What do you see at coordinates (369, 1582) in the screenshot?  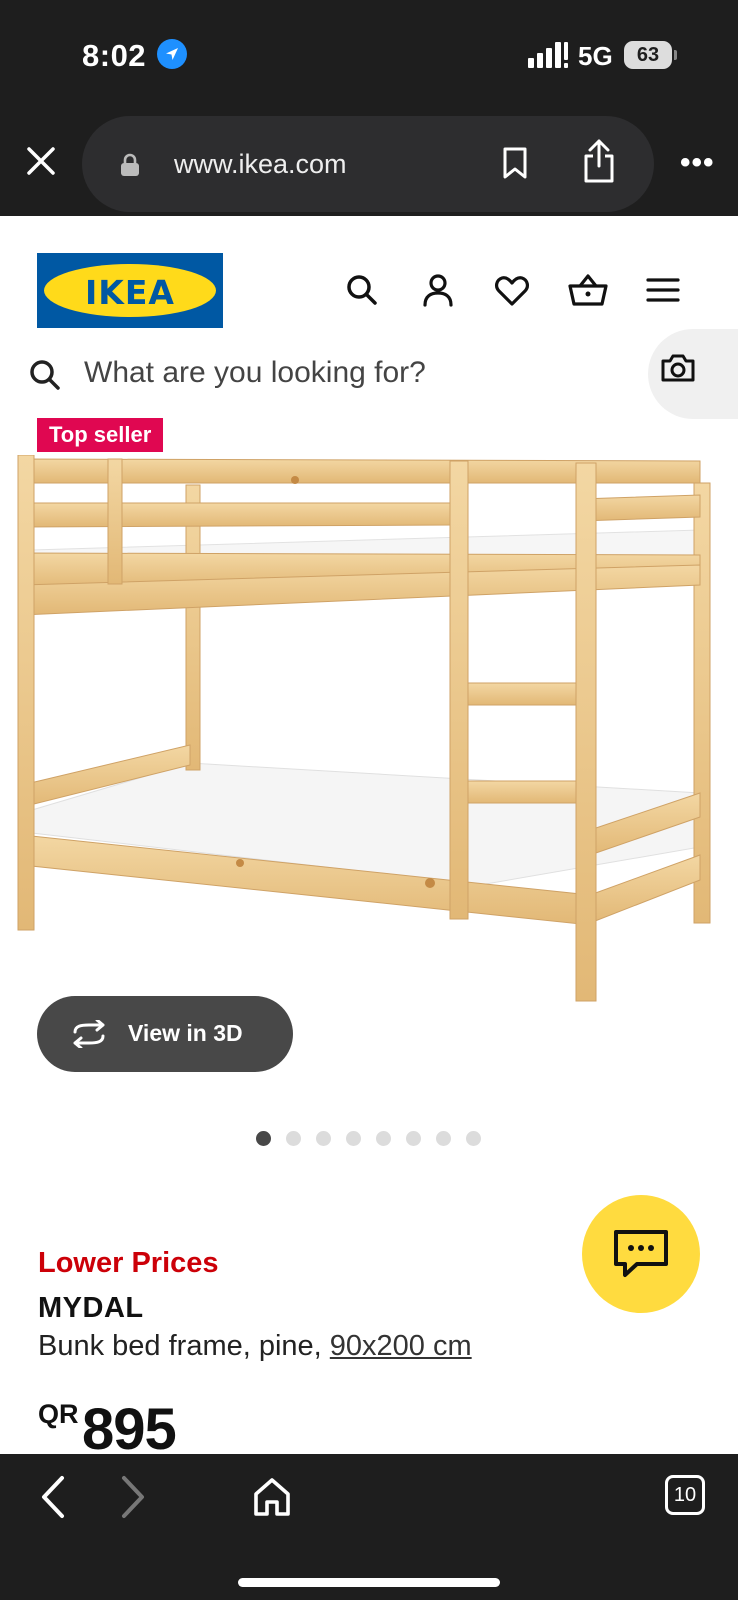 I see `home-indicator` at bounding box center [369, 1582].